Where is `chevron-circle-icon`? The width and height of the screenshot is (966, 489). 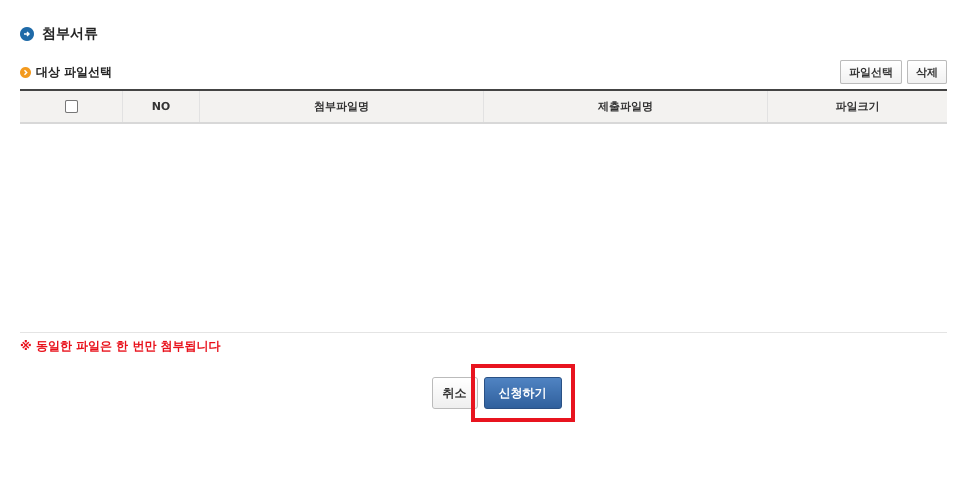
chevron-circle-icon is located at coordinates (25, 72).